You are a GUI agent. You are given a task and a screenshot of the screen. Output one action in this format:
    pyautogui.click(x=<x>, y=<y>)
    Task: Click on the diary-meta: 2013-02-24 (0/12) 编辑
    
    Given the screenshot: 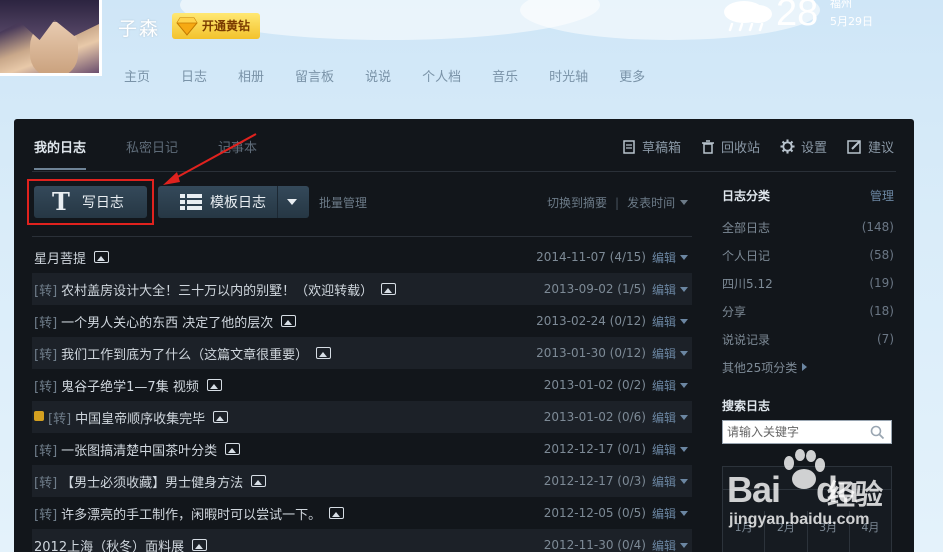 What is the action you would take?
    pyautogui.click(x=612, y=321)
    